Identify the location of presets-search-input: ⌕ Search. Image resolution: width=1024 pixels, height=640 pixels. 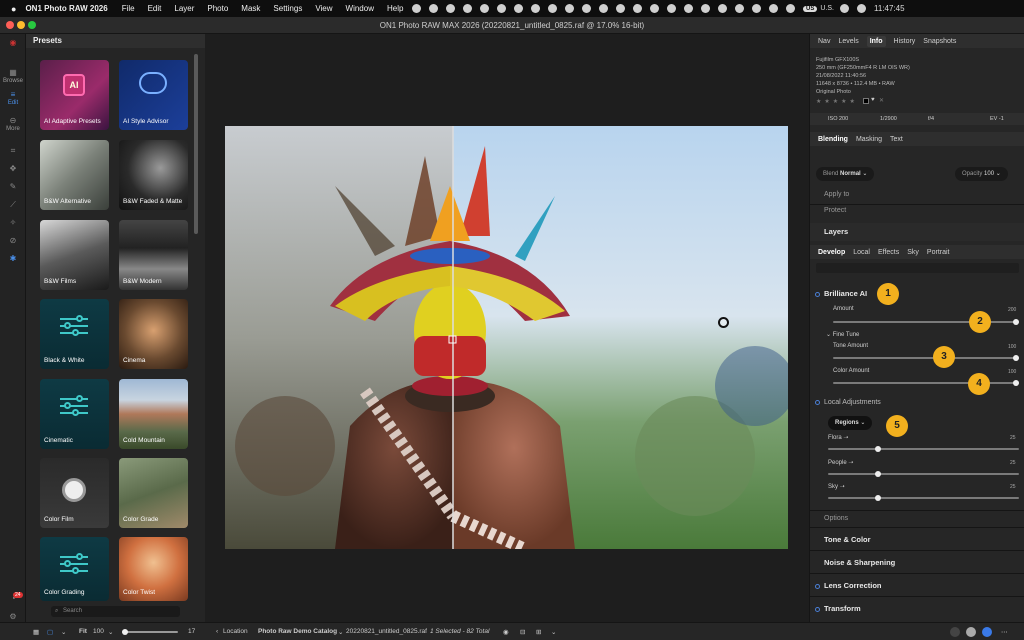
(115, 611).